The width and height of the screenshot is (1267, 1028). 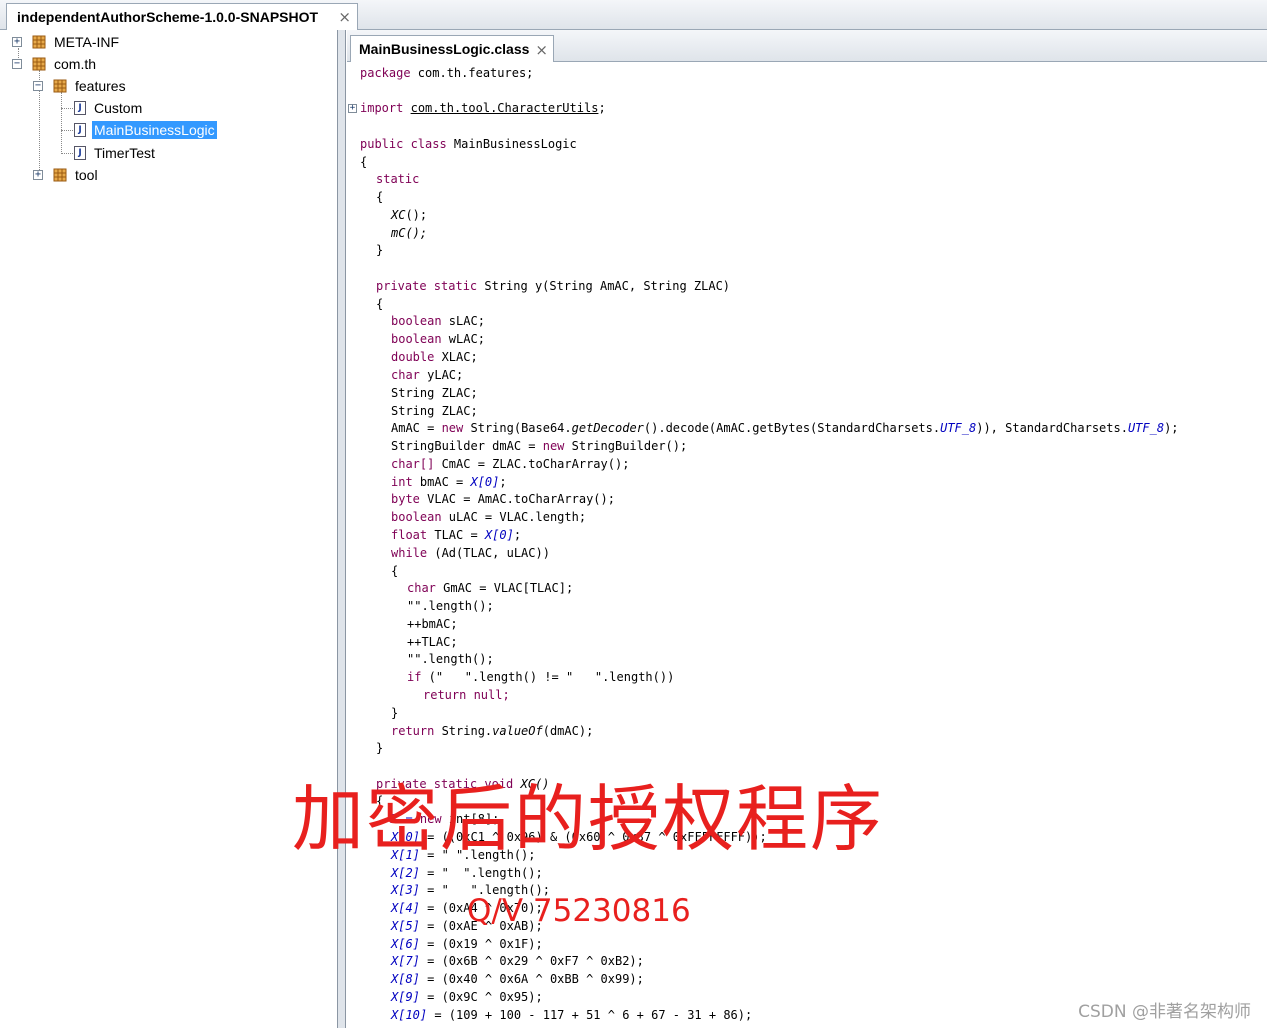 I want to click on code-text: ();, so click(x=416, y=215).